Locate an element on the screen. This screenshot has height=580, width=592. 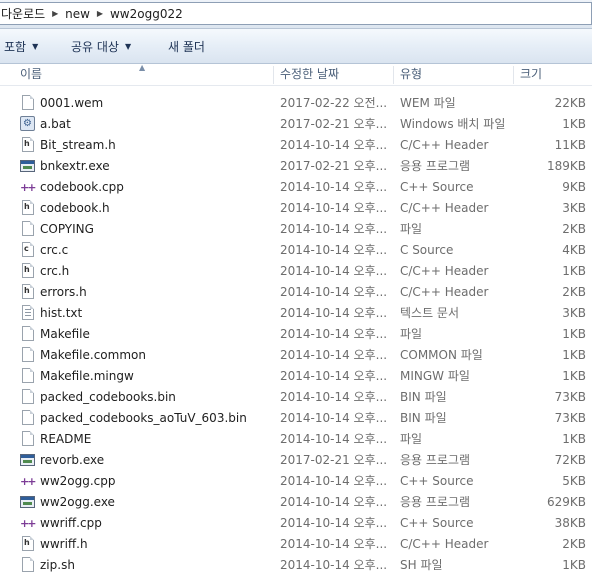
file-type: C Source is located at coordinates (427, 250).